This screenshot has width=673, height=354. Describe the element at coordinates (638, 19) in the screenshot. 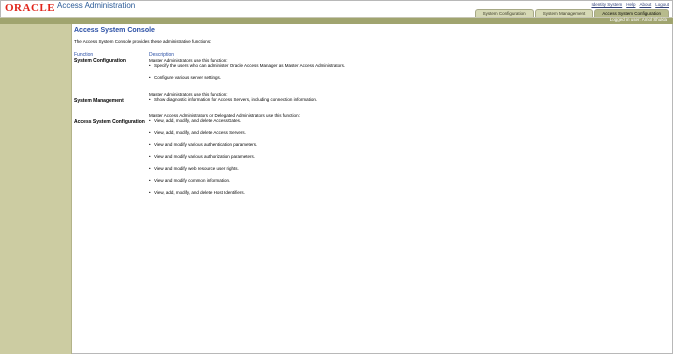

I see `logged-in-user: Logged in user: Amol Shukla` at that location.